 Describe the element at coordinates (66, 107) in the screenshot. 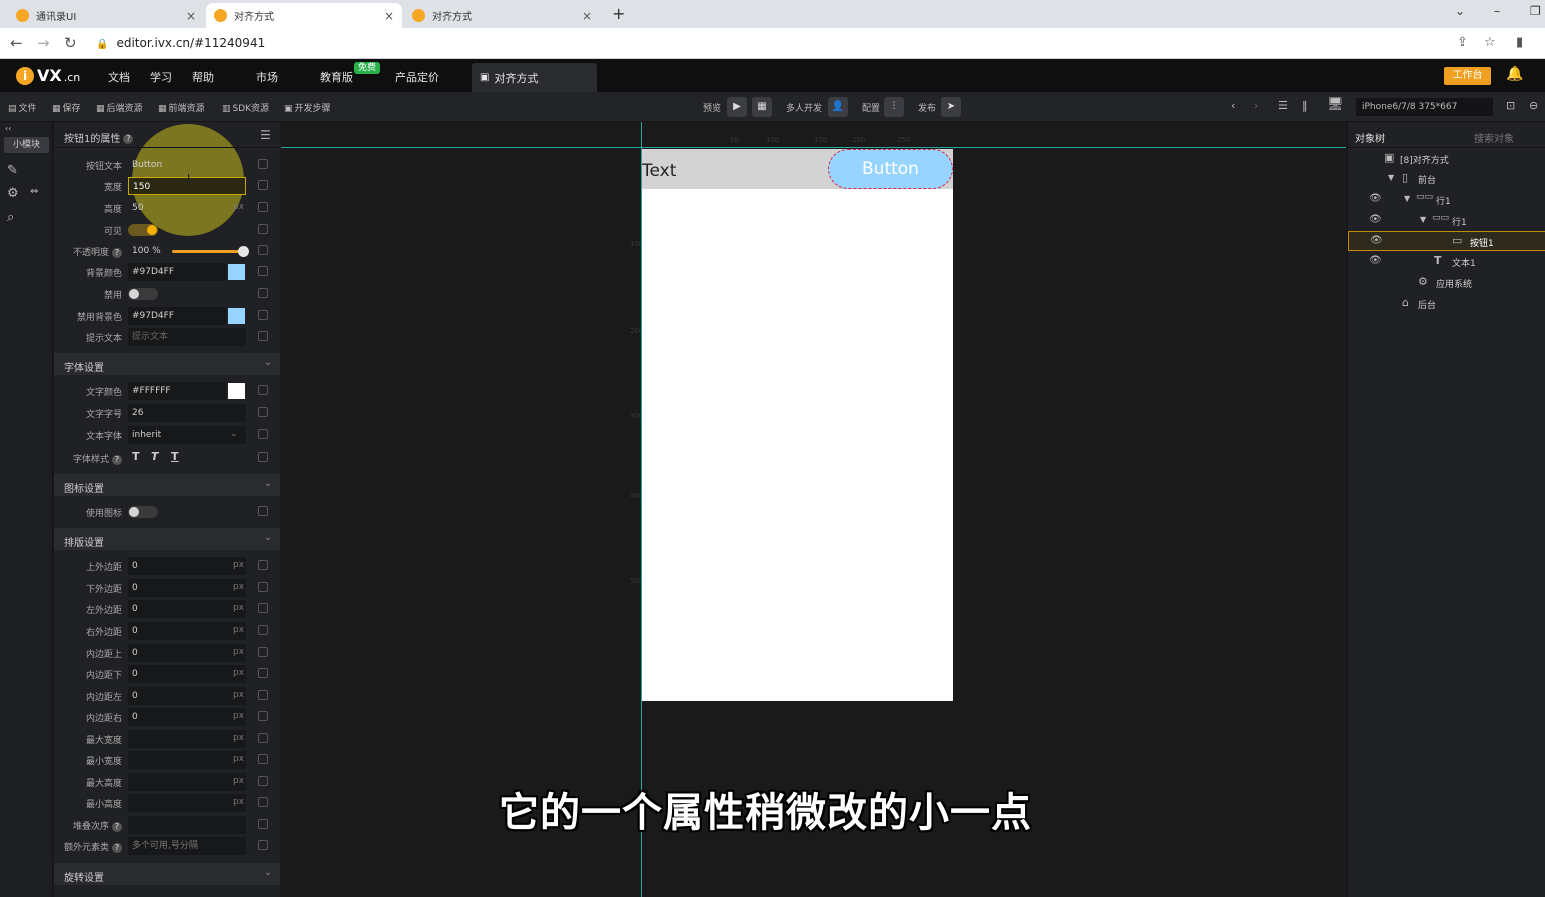

I see `toolbar-save: ▦ 保存` at that location.